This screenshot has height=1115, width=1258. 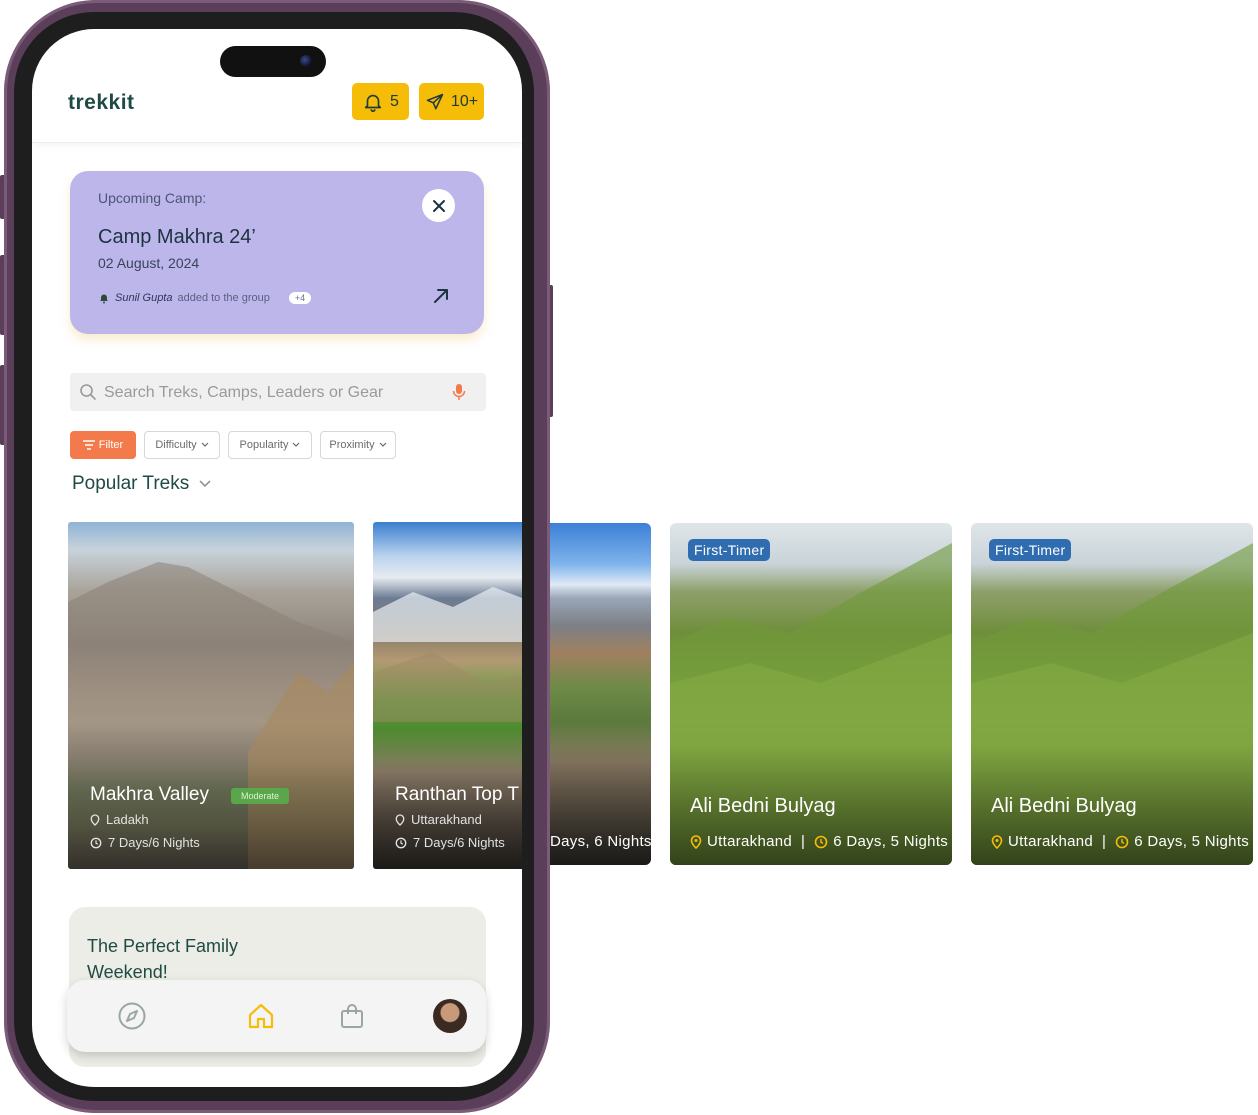 What do you see at coordinates (394, 101) in the screenshot?
I see `notifications-count: 5` at bounding box center [394, 101].